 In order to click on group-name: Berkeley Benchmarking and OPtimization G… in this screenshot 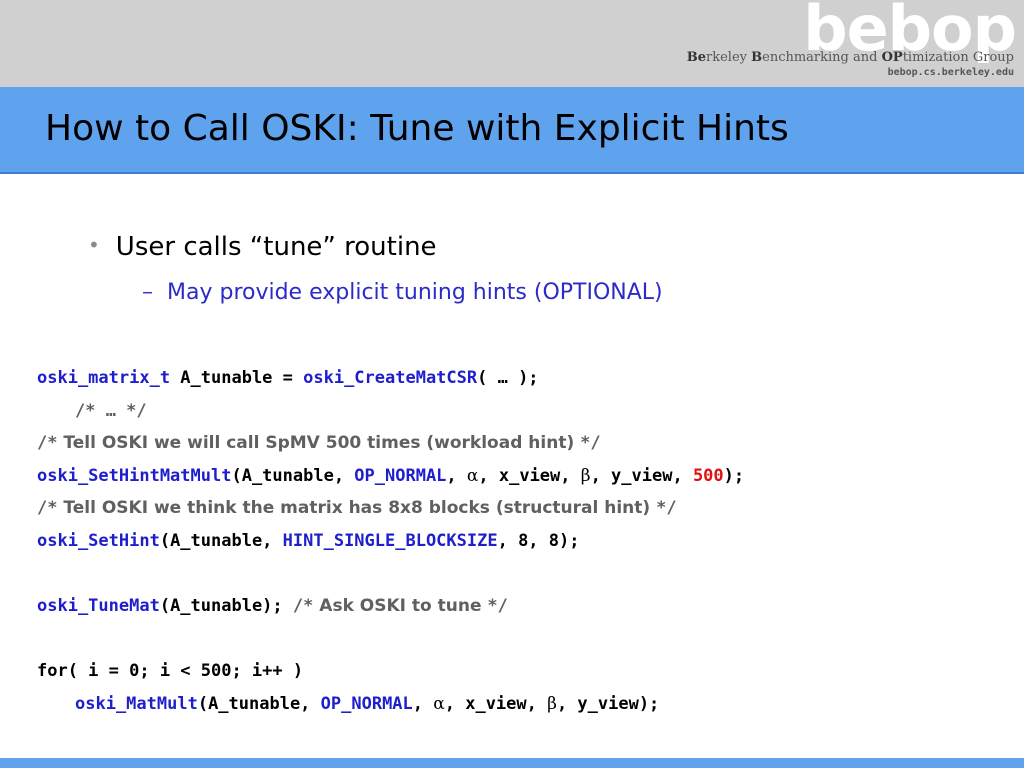, I will do `click(850, 57)`.